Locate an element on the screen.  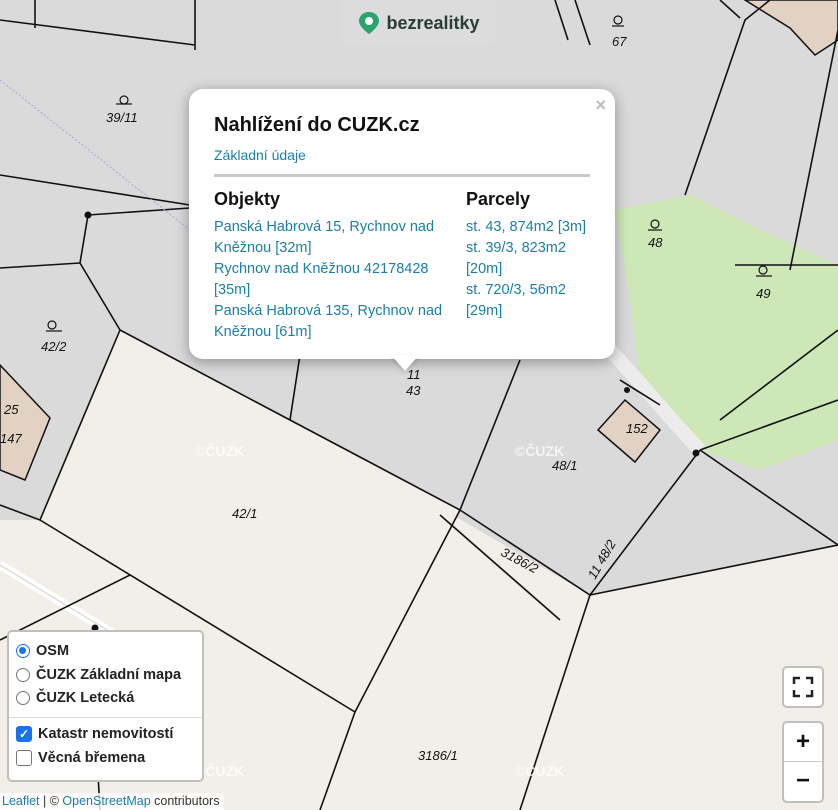
leaflet-link: Leaflet is located at coordinates (21, 801).